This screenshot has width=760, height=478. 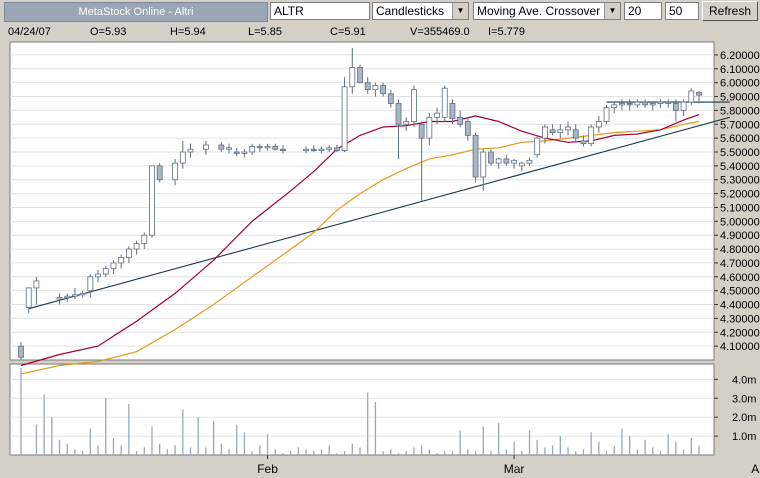 I want to click on y-tick-label: 5.20000, so click(x=740, y=195).